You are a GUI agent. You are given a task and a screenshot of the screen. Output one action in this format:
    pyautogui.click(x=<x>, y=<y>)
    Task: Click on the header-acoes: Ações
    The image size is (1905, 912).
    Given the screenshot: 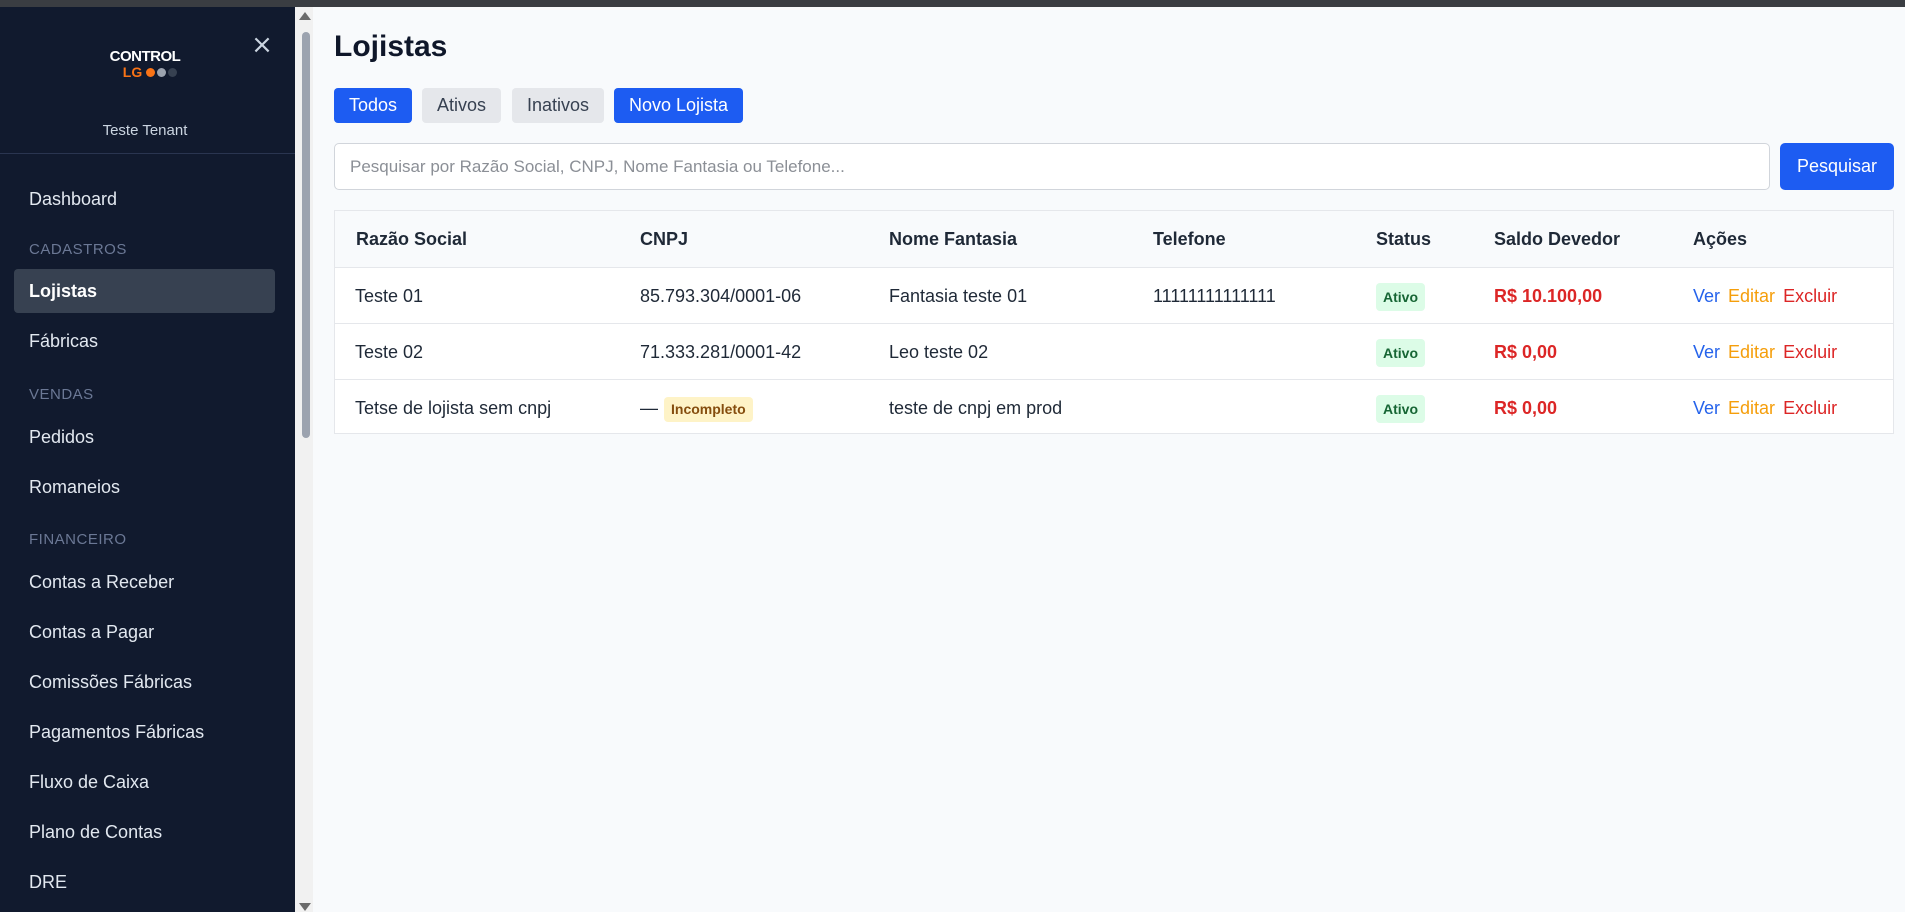 What is the action you would take?
    pyautogui.click(x=1720, y=239)
    